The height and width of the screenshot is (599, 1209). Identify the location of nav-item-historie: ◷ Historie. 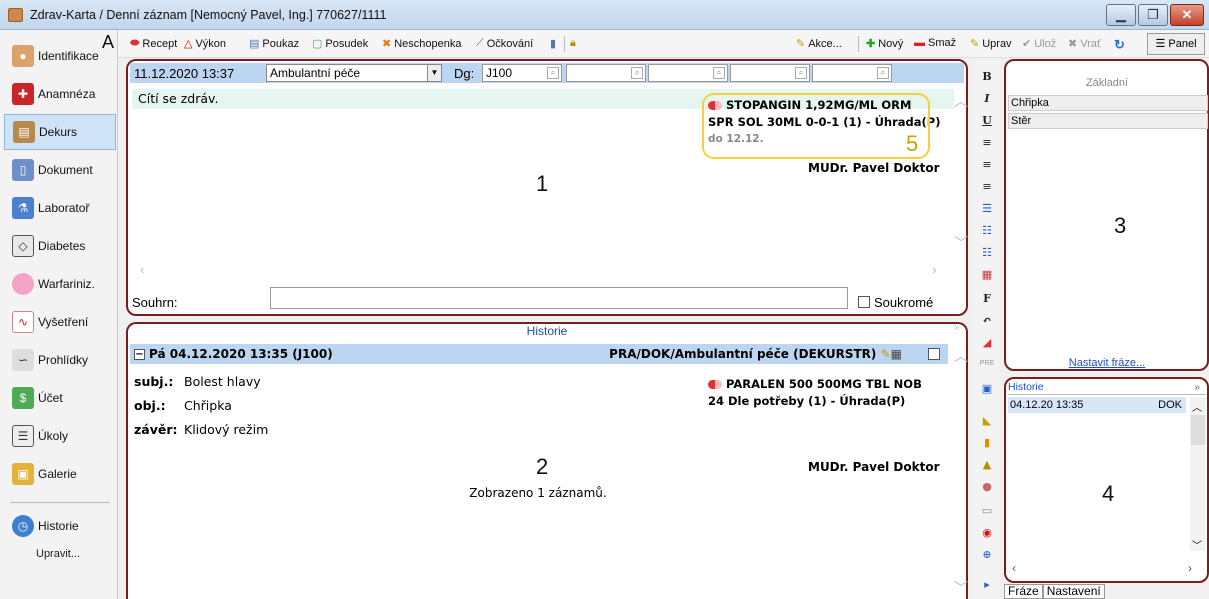
(60, 526).